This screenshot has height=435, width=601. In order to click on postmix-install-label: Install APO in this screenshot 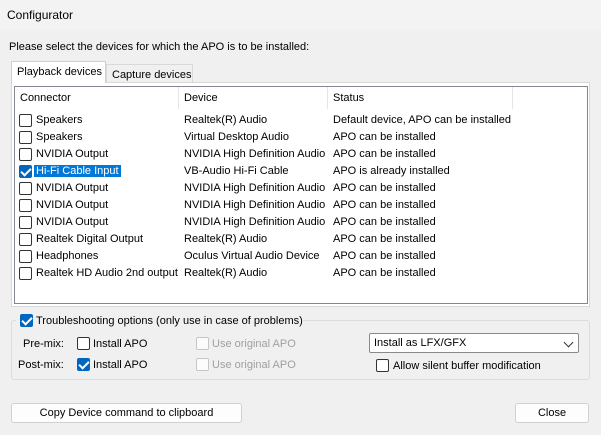, I will do `click(120, 365)`.